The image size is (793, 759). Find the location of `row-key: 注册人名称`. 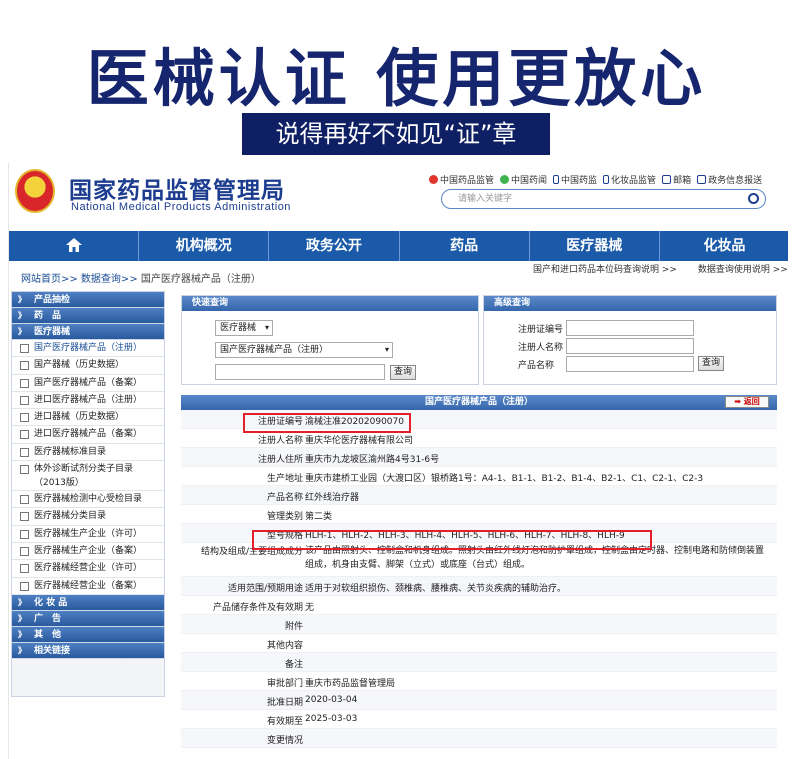

row-key: 注册人名称 is located at coordinates (280, 441).